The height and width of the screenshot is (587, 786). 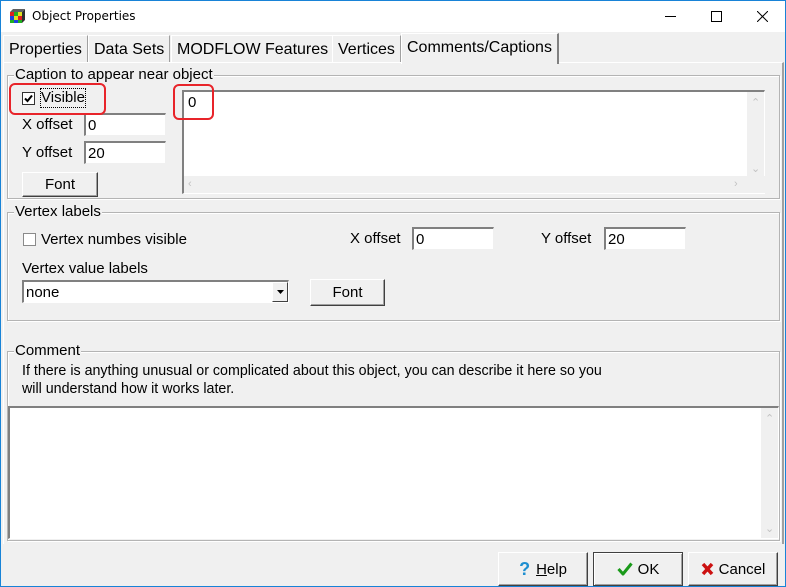 I want to click on app-icon, so click(x=17, y=16).